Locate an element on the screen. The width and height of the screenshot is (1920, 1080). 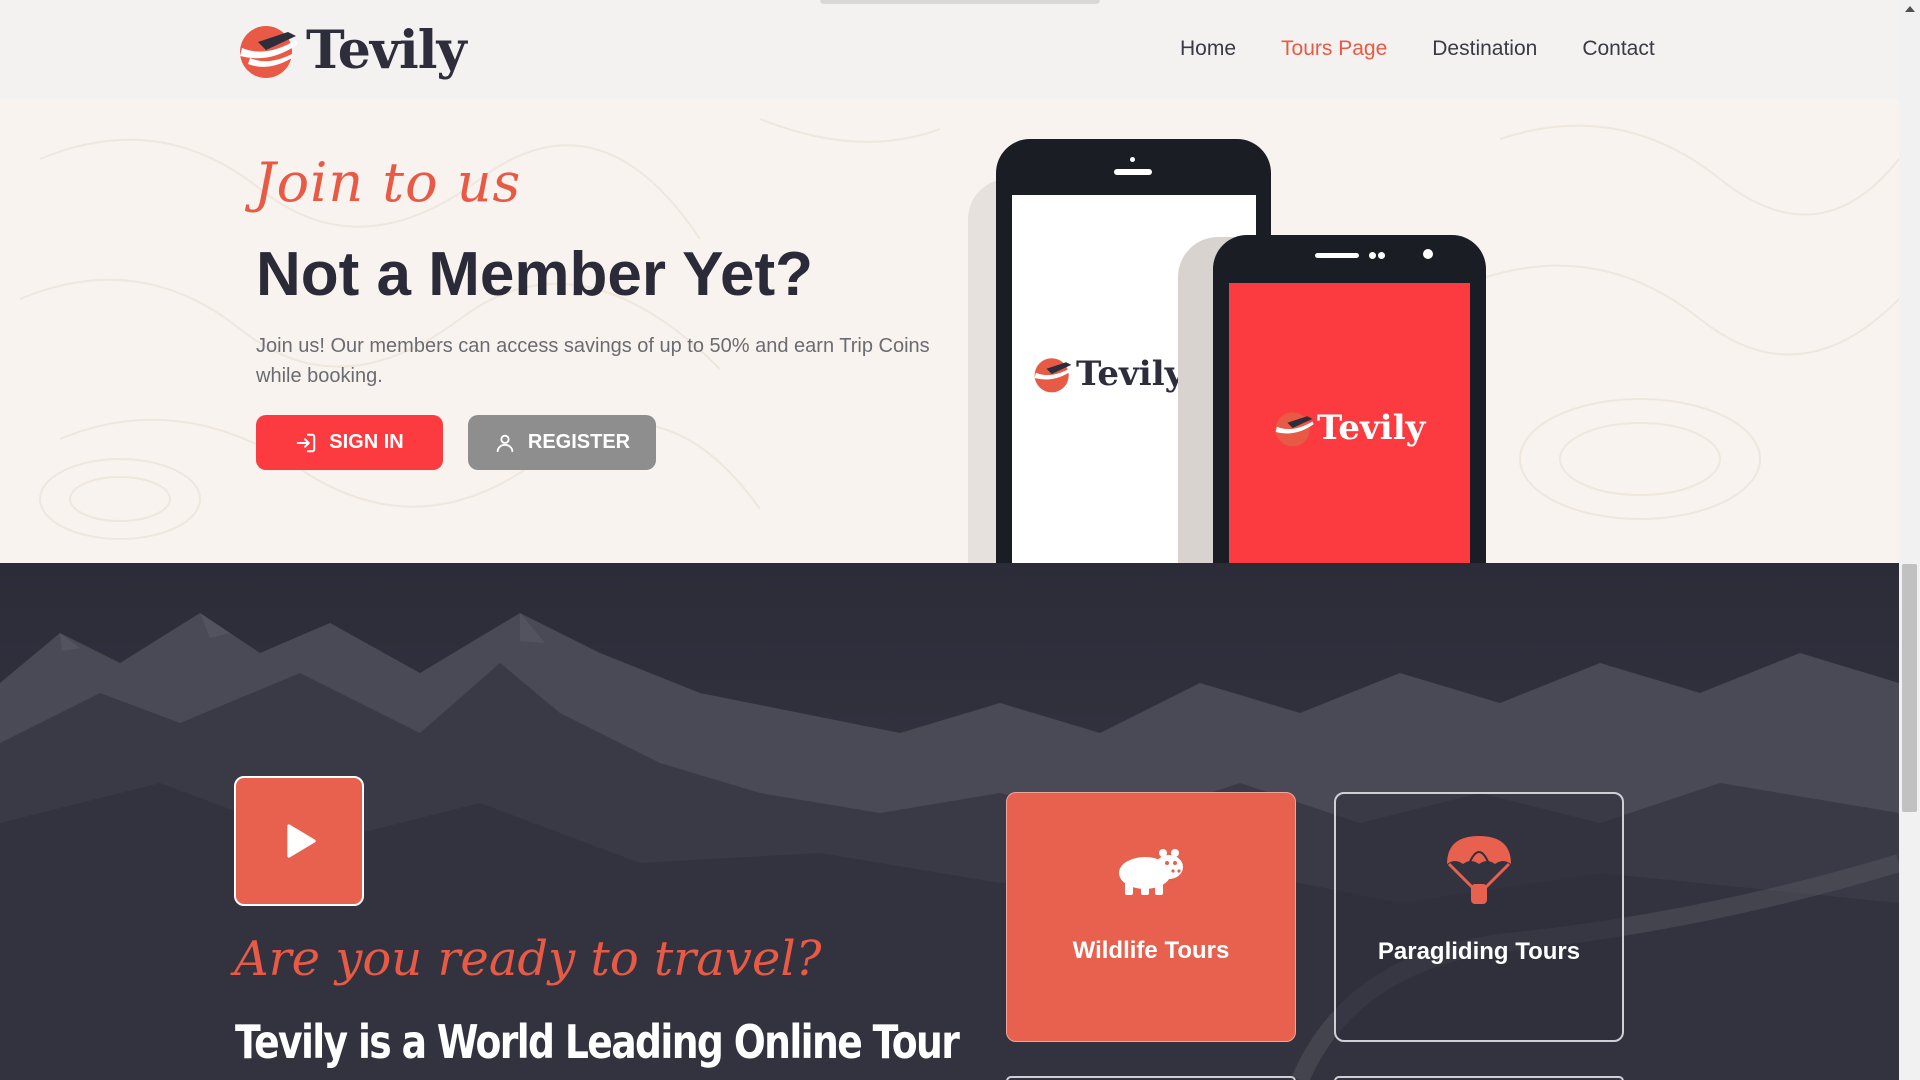
main-nav: Home Tours Page Destination Contact is located at coordinates (1417, 49).